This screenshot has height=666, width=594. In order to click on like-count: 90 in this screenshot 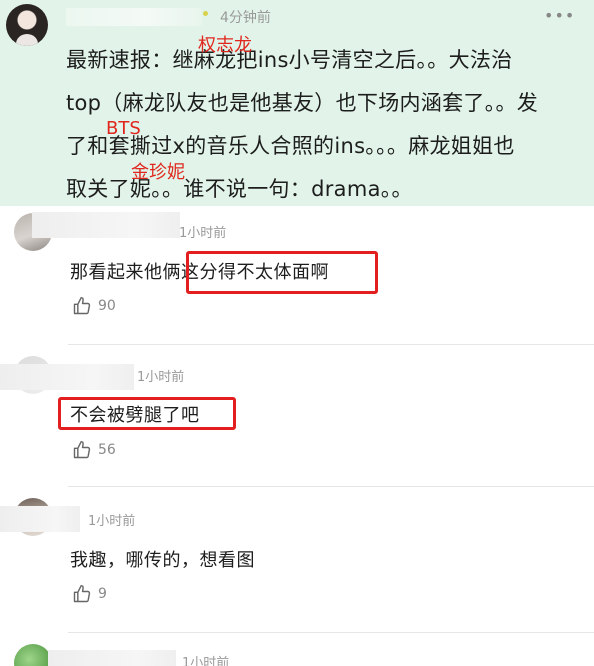, I will do `click(107, 306)`.